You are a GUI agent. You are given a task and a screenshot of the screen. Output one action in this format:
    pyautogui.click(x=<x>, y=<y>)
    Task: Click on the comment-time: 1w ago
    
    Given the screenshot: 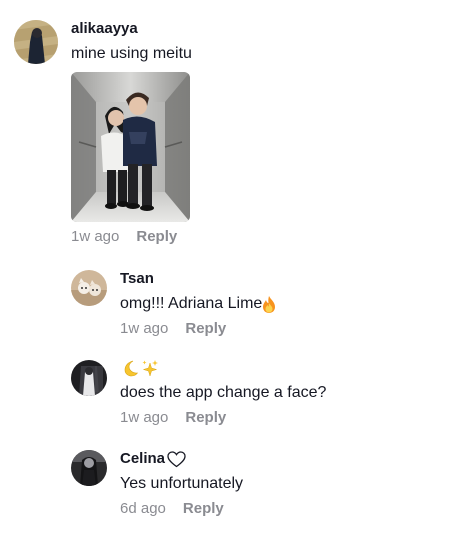 What is the action you would take?
    pyautogui.click(x=95, y=236)
    